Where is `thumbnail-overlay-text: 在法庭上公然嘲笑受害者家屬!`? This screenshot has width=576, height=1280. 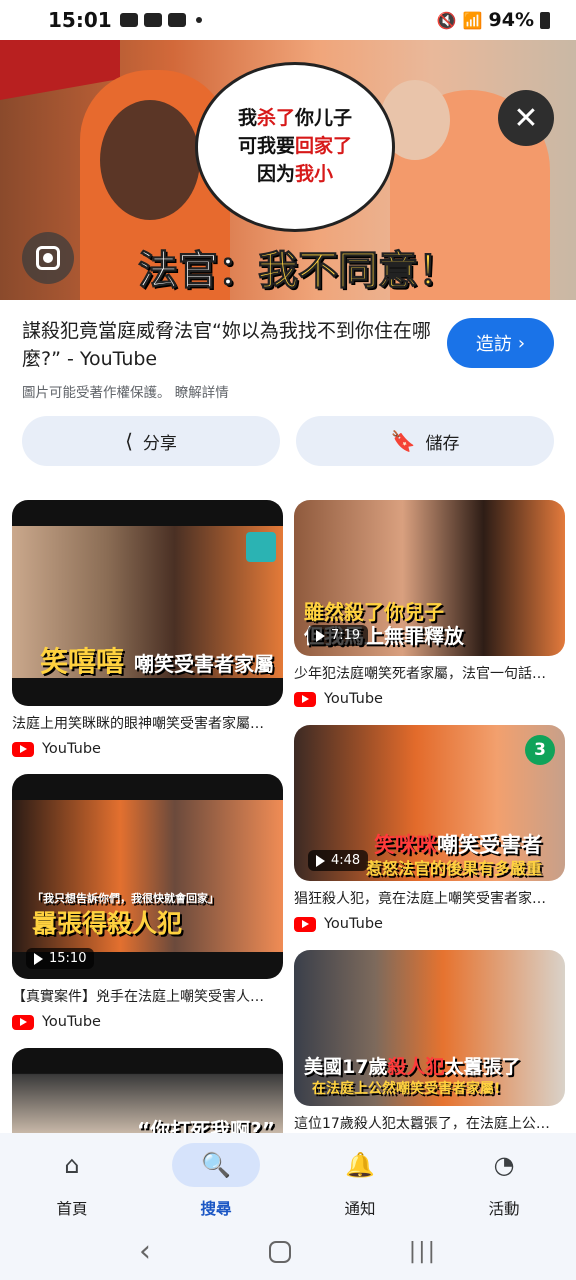 thumbnail-overlay-text: 在法庭上公然嘲笑受害者家屬! is located at coordinates (406, 1089).